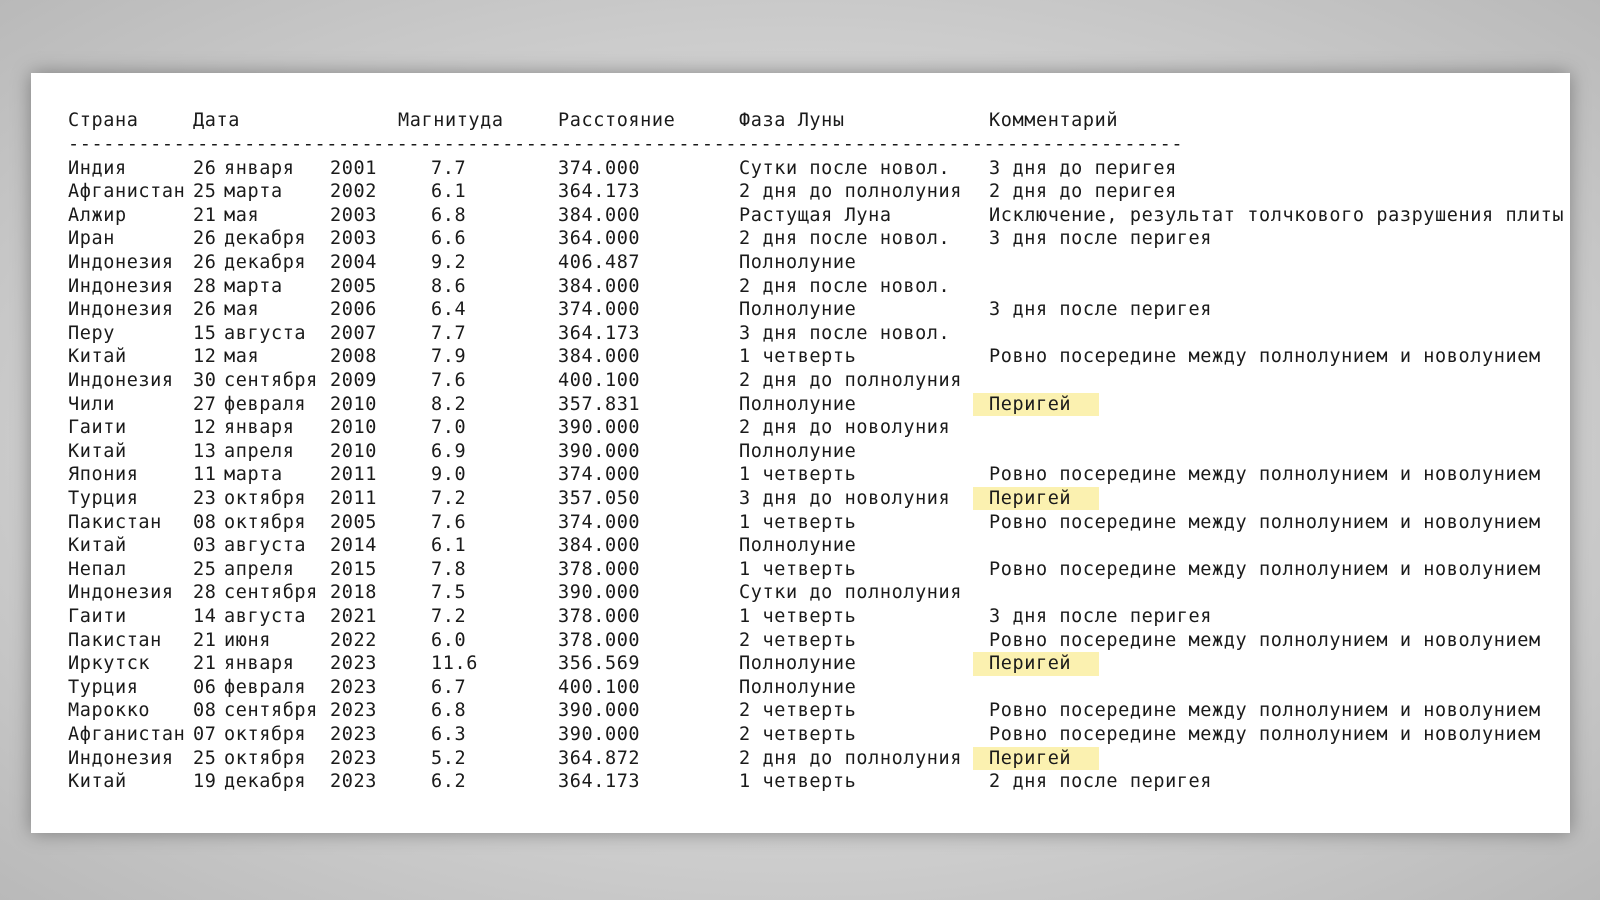  Describe the element at coordinates (815, 215) in the screenshot. I see `phase-cell: Растущая Луна` at that location.